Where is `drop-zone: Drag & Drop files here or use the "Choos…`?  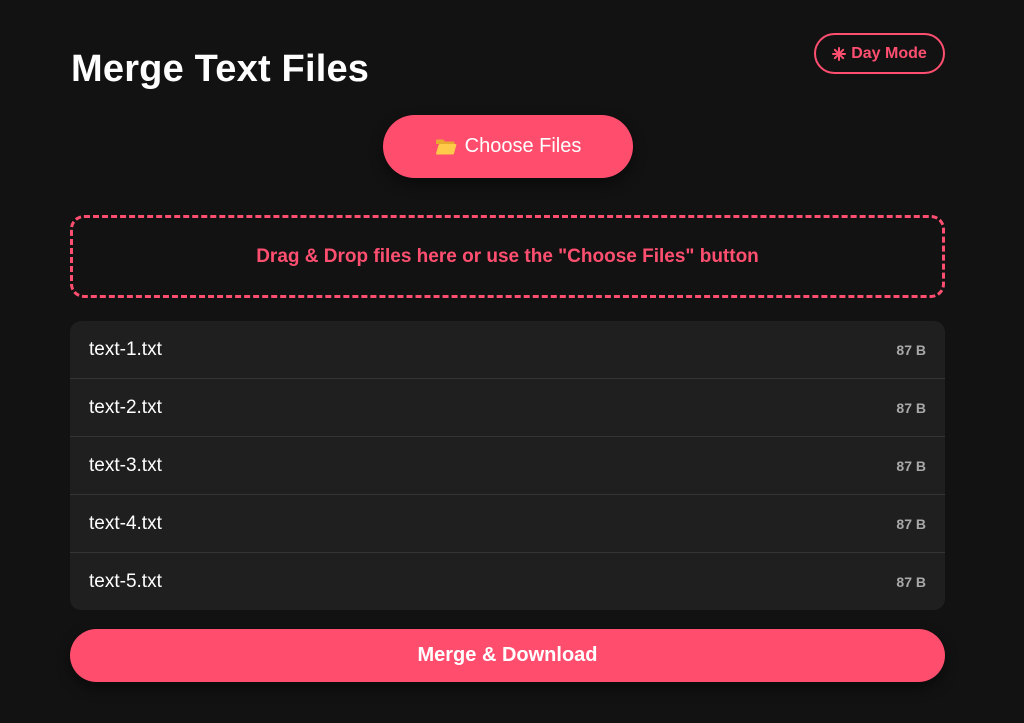
drop-zone: Drag & Drop files here or use the "Choos… is located at coordinates (507, 256).